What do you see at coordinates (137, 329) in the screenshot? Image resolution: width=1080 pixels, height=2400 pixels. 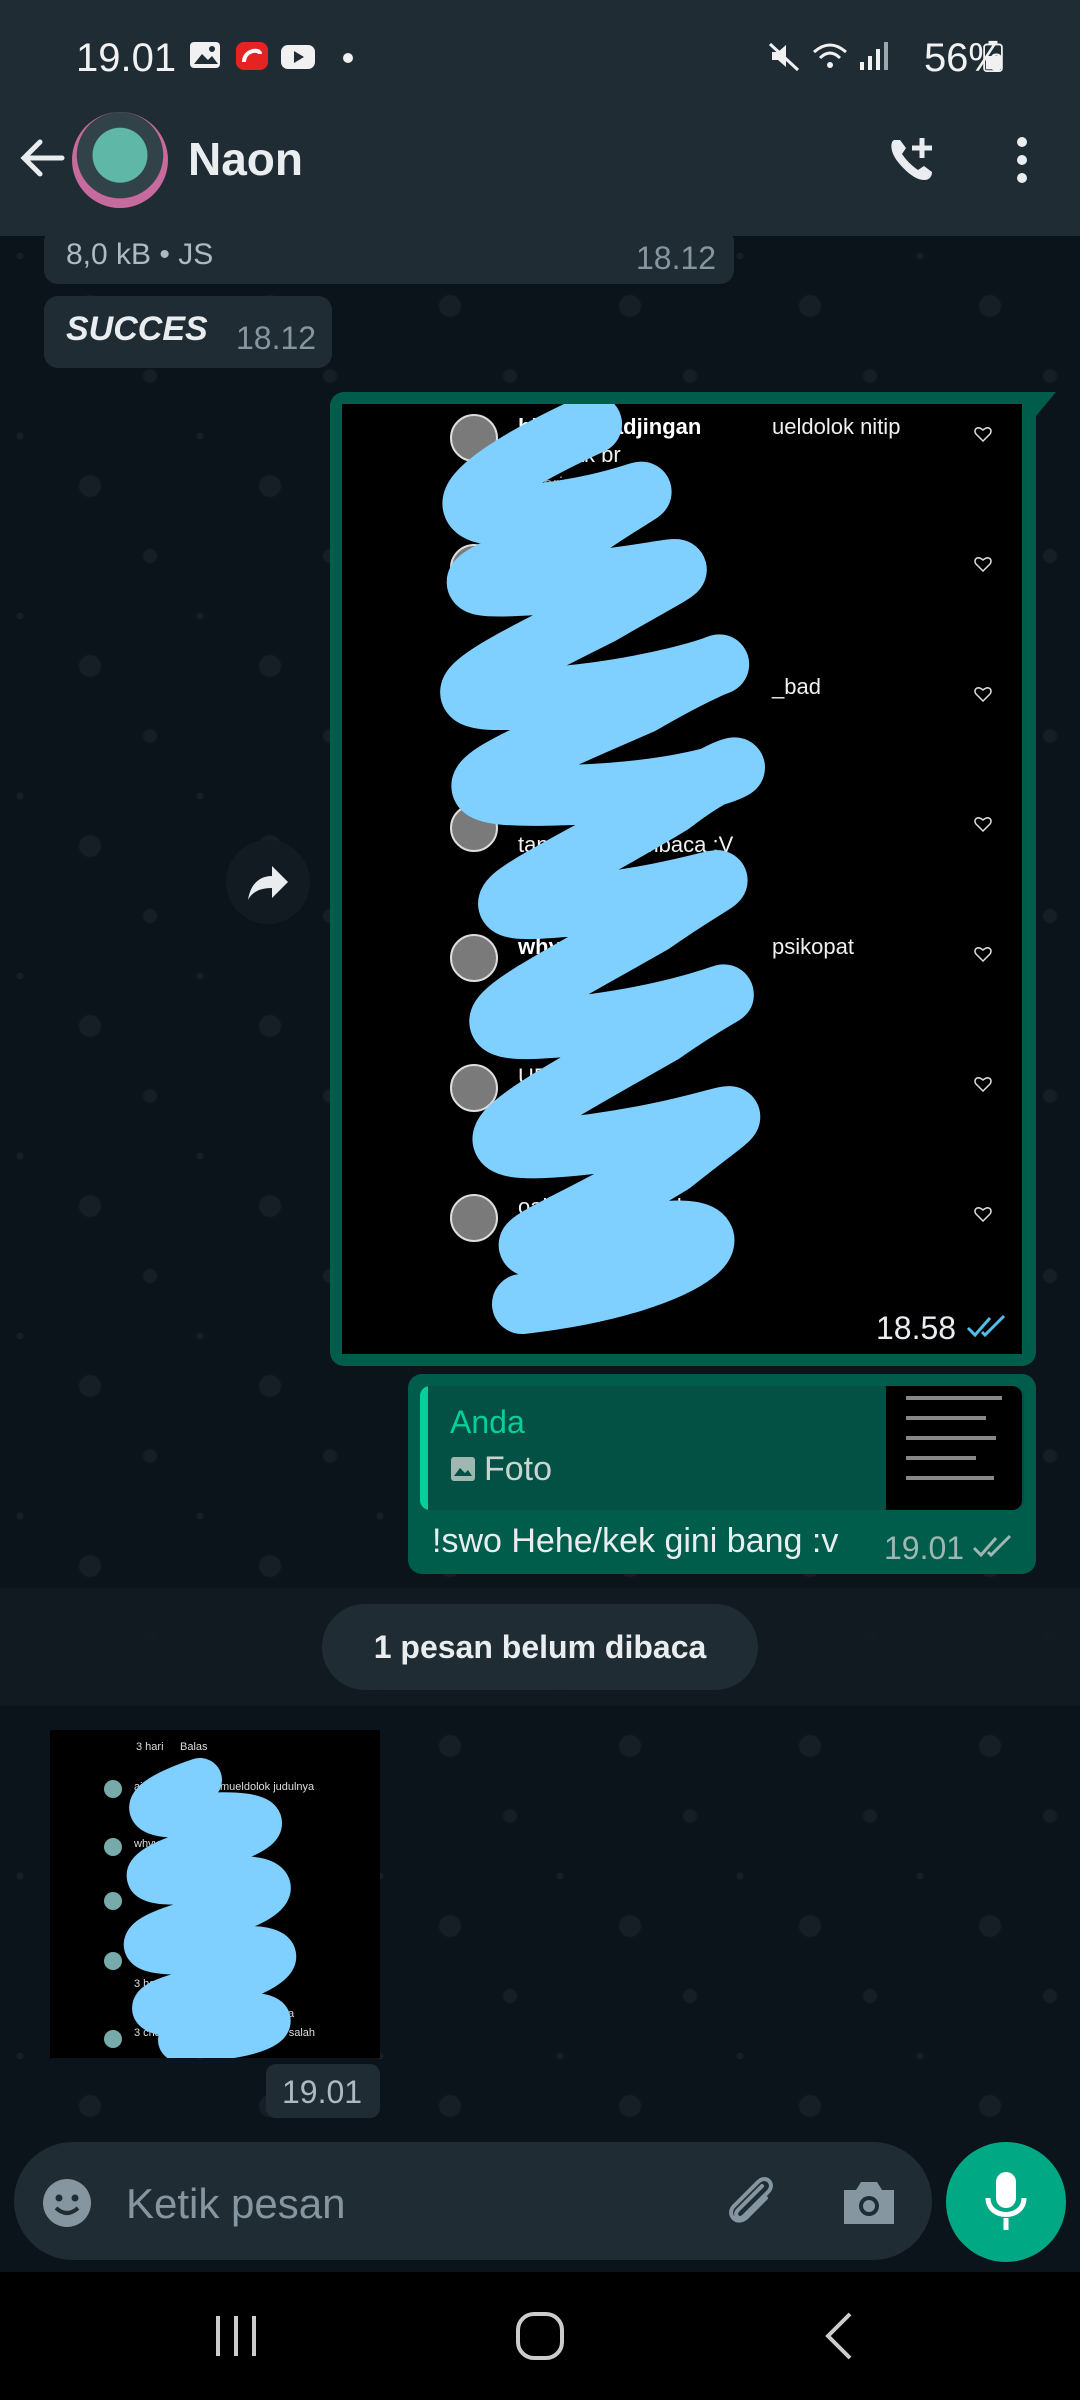 I see `message-text: SUCCES` at bounding box center [137, 329].